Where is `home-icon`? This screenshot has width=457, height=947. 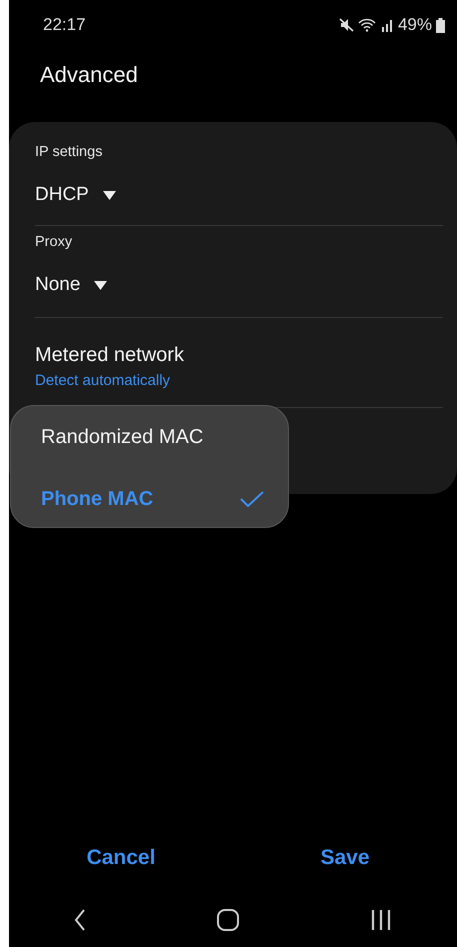
home-icon is located at coordinates (228, 920).